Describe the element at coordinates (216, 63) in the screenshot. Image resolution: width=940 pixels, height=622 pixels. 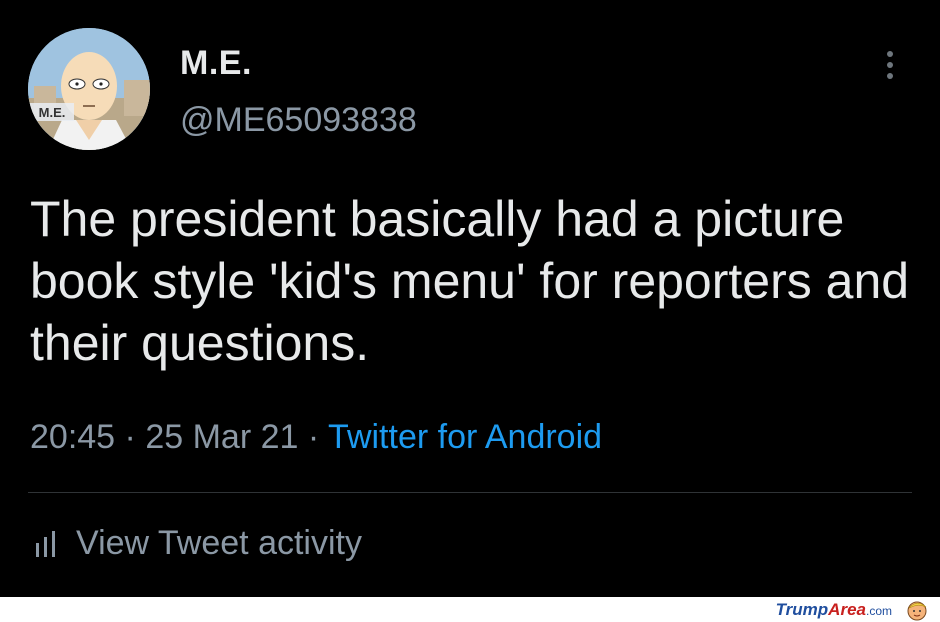
I see `display-name: M.E.` at that location.